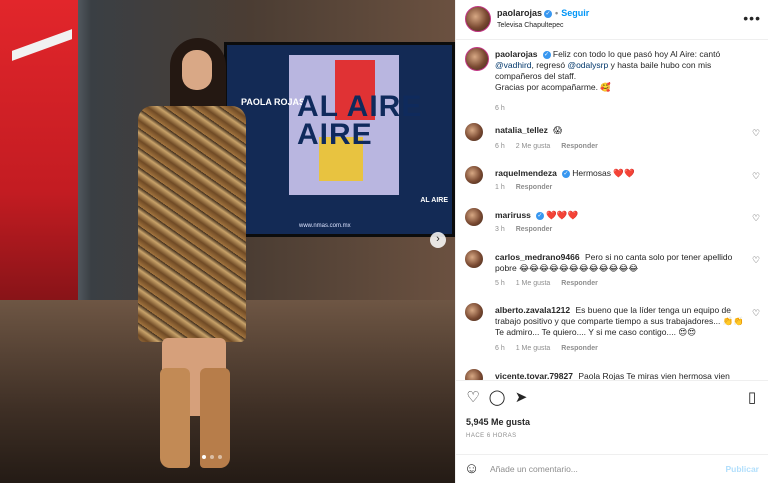 The width and height of the screenshot is (768, 483). I want to click on location-link: Televisa Chapultepec, so click(530, 25).